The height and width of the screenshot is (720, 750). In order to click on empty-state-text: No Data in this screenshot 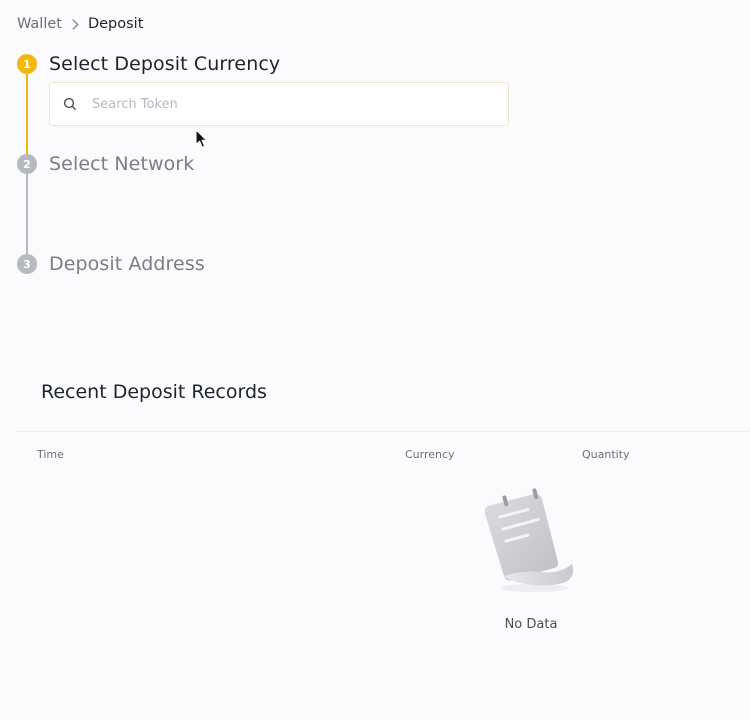, I will do `click(531, 624)`.